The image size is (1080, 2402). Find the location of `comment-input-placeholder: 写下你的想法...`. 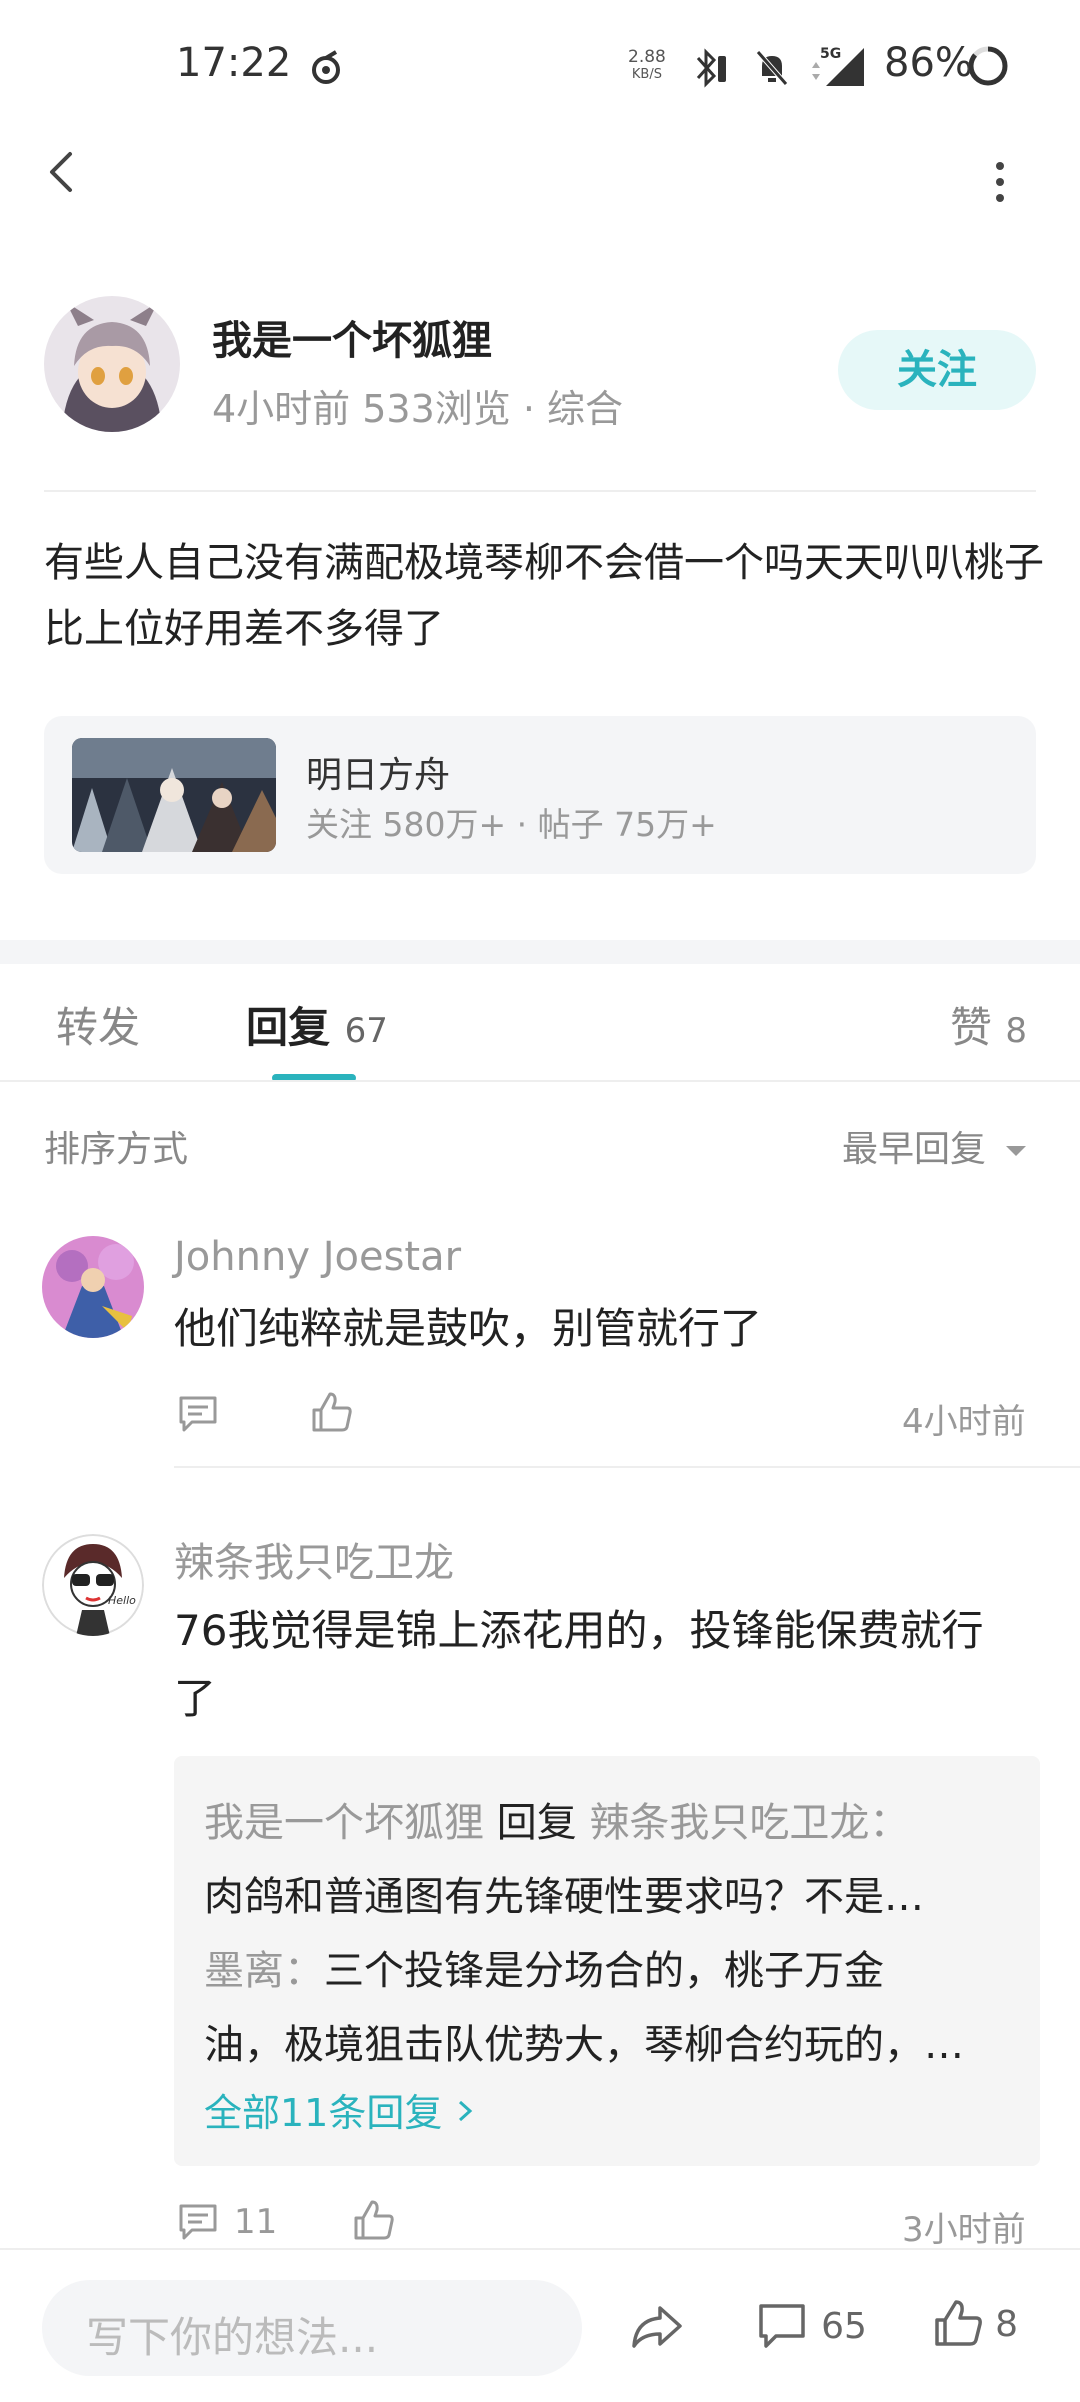

comment-input-placeholder: 写下你的想法... is located at coordinates (232, 2337).